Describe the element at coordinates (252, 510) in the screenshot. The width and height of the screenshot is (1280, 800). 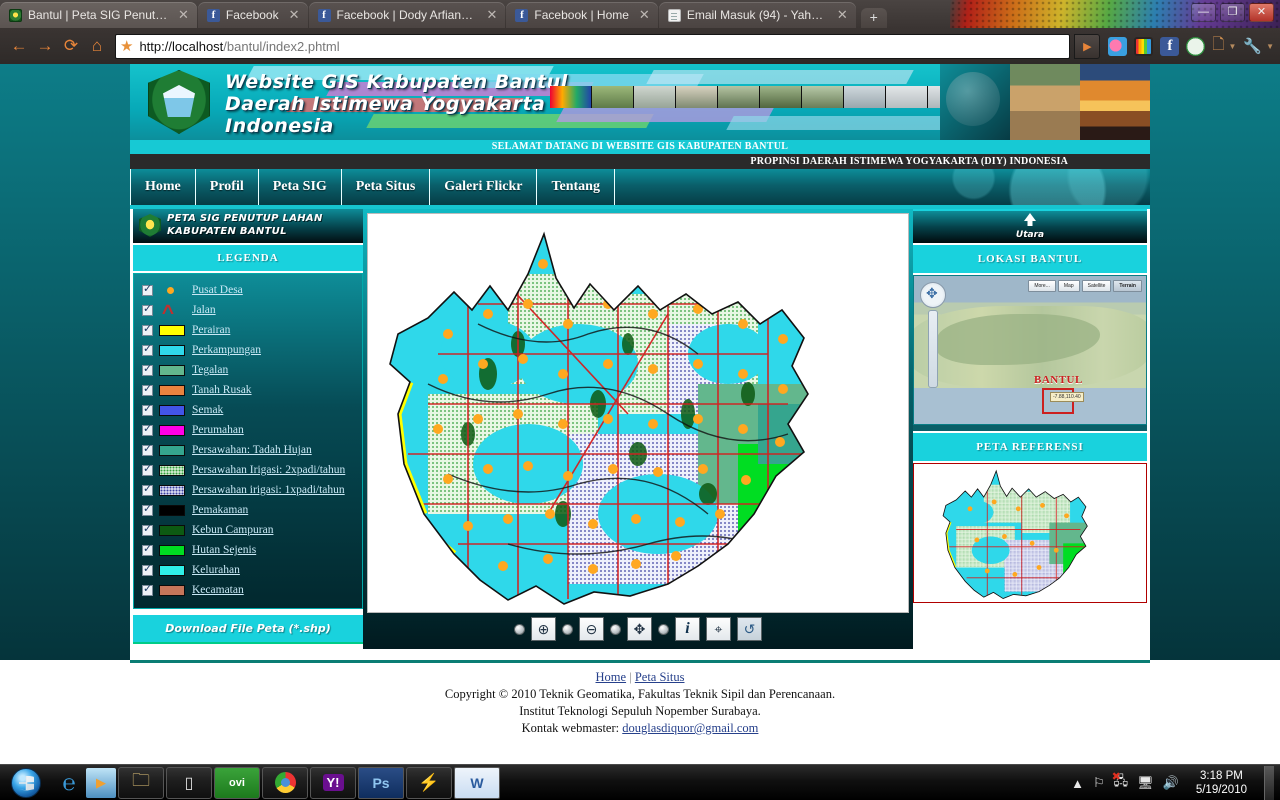
I see `legend-row-pemakaman: Pemakaman` at that location.